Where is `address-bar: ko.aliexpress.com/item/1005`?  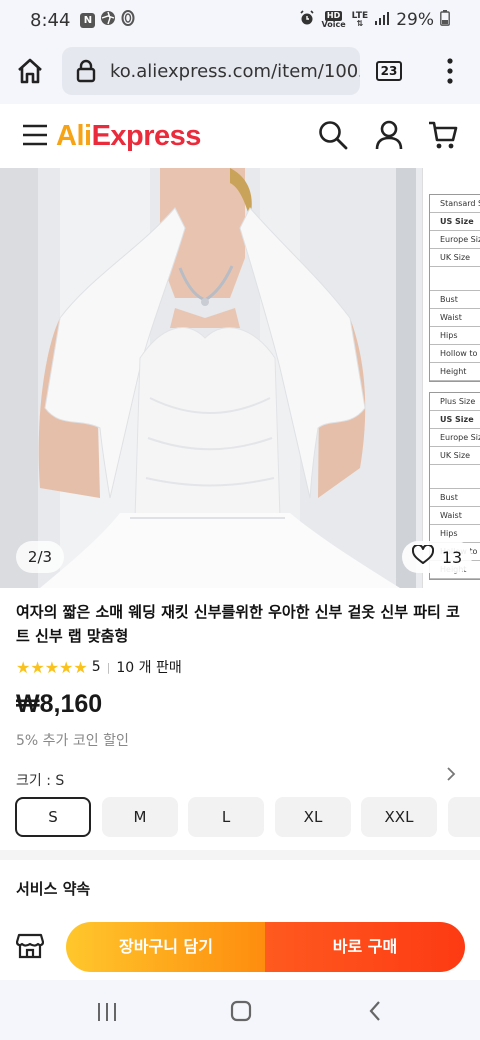 address-bar: ko.aliexpress.com/item/1005 is located at coordinates (211, 71).